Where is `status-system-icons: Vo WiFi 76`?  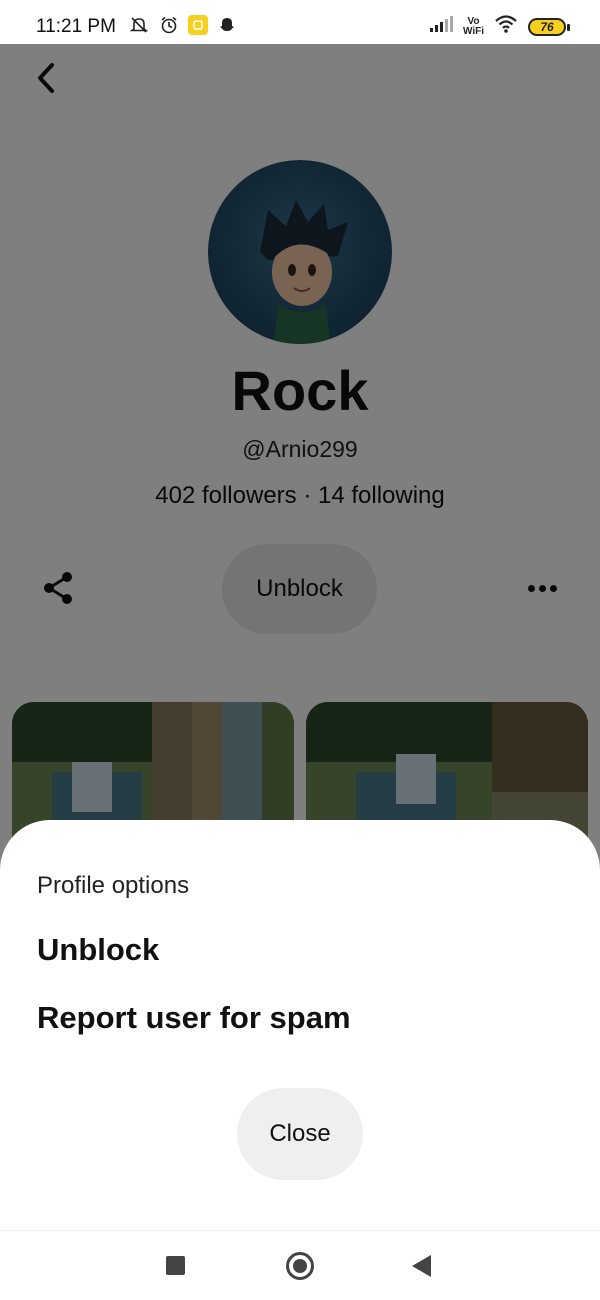 status-system-icons: Vo WiFi 76 is located at coordinates (499, 26).